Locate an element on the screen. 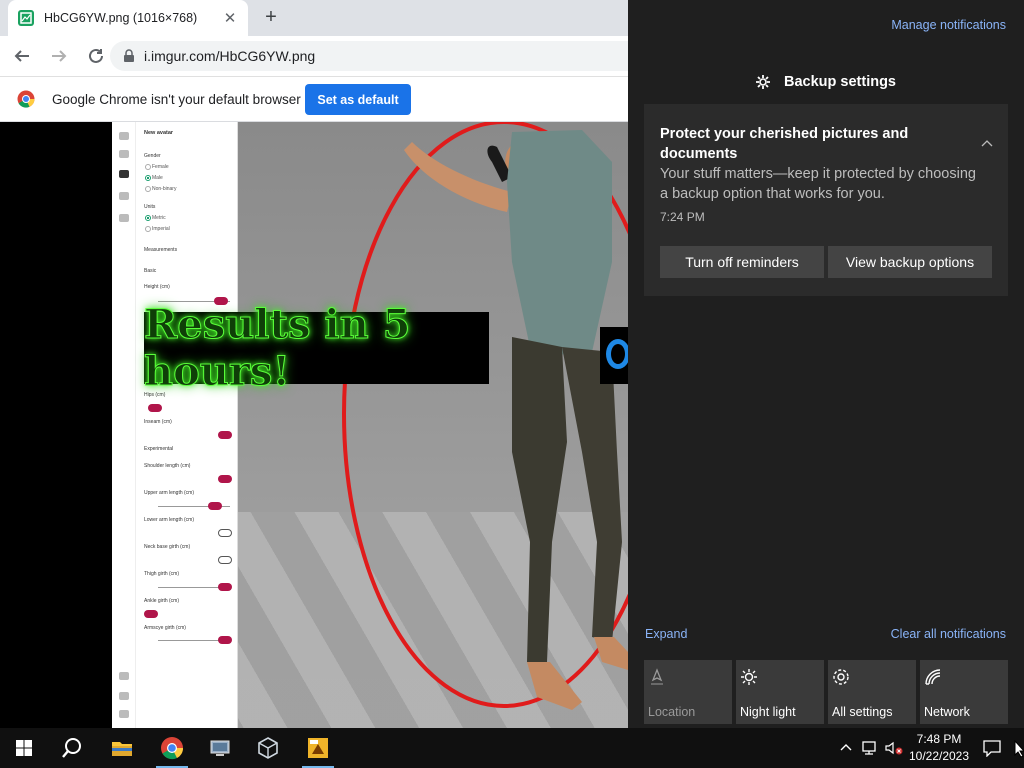 The image size is (1024, 768). system-tray is located at coordinates (871, 748).